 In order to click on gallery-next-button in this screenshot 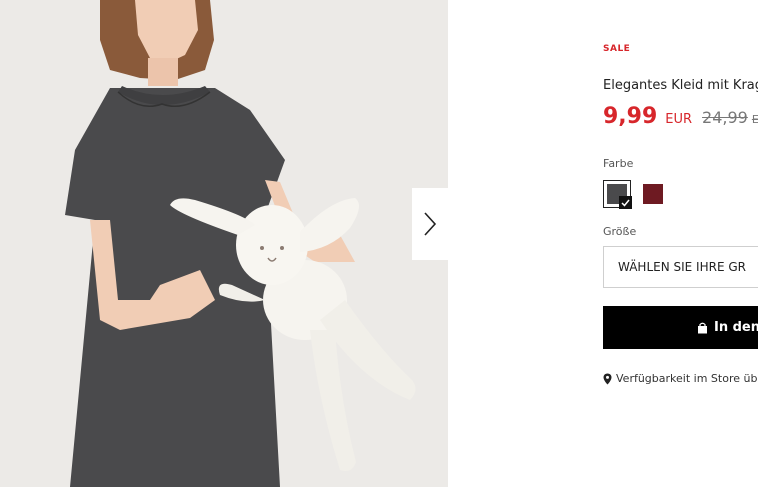, I will do `click(430, 224)`.